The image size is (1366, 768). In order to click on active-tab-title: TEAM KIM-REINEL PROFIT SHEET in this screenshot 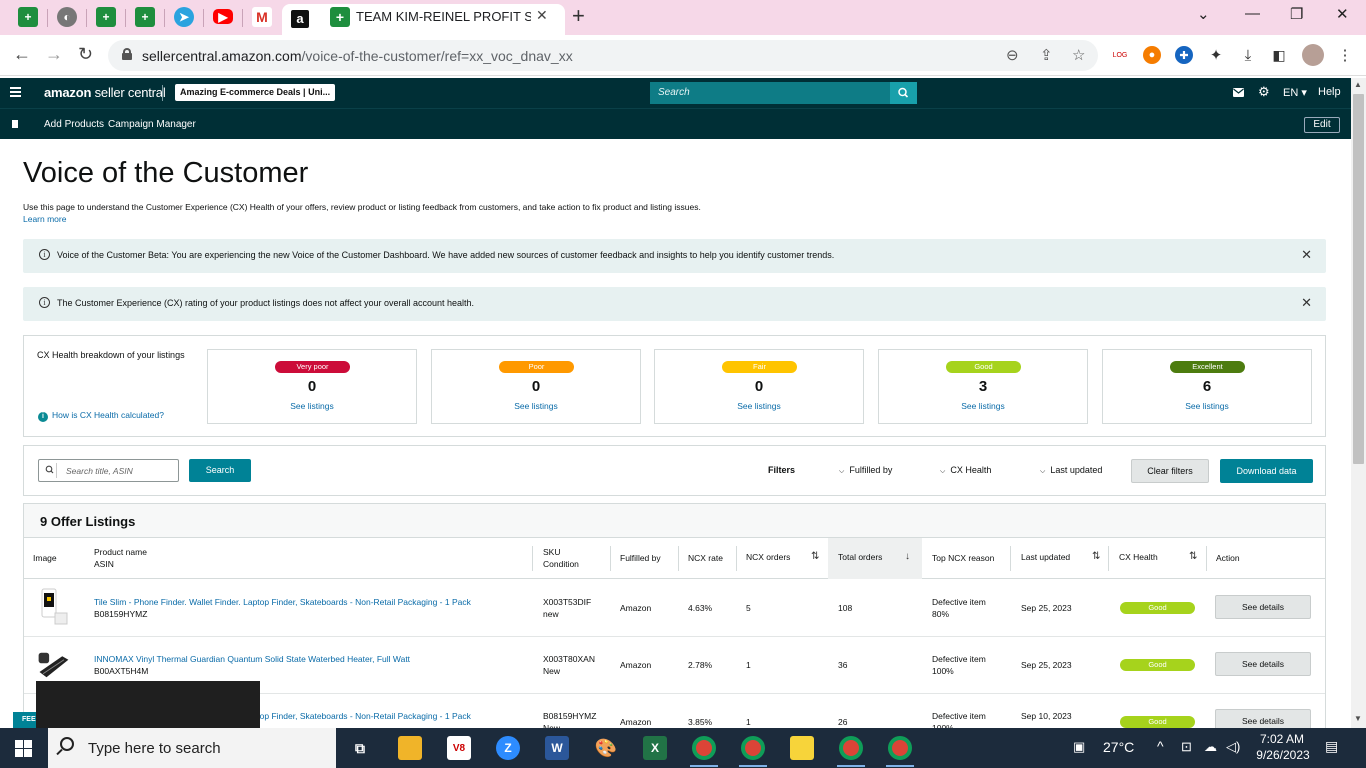, I will do `click(443, 16)`.